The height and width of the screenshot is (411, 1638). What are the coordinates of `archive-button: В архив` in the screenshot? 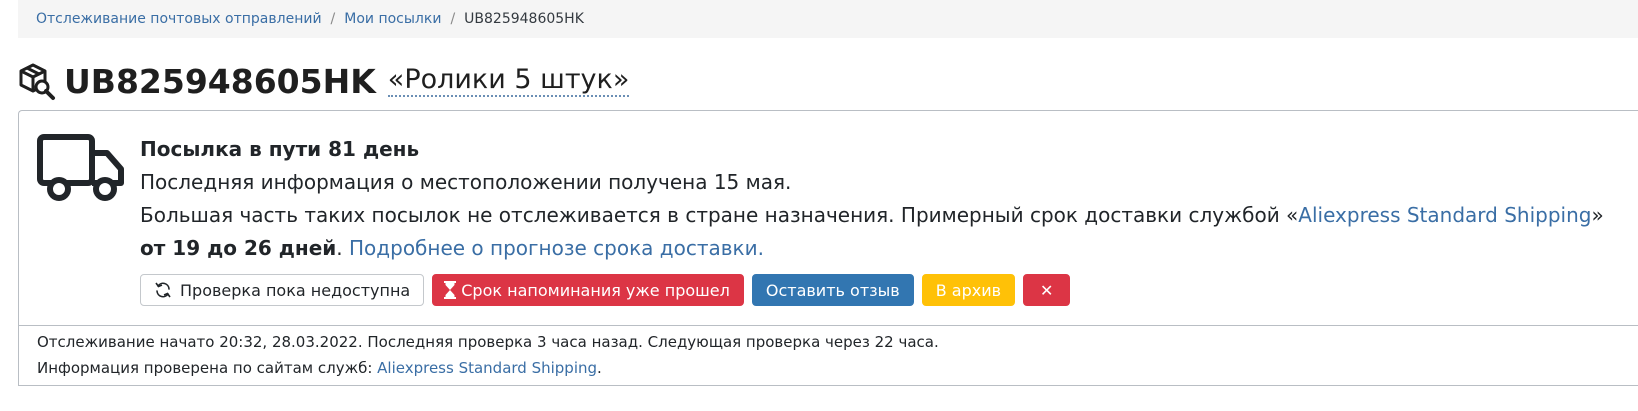 It's located at (968, 290).